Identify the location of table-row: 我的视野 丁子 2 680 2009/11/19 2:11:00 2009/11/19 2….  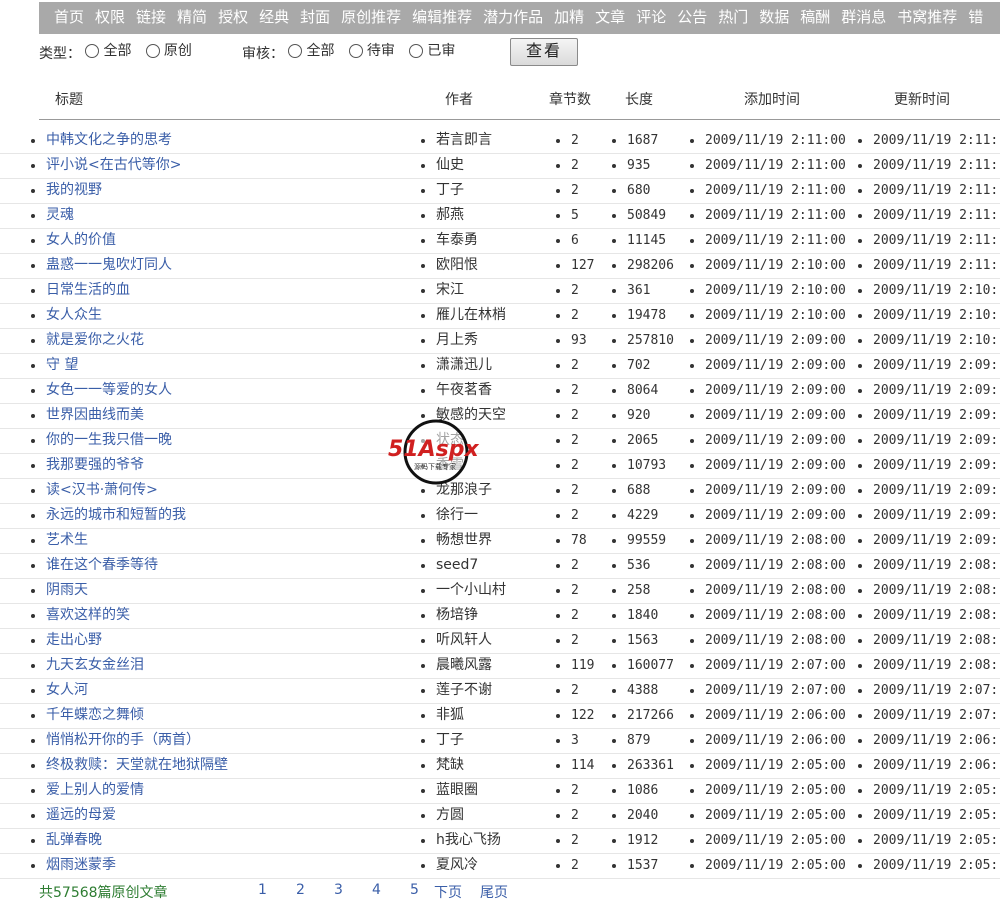
(500, 191).